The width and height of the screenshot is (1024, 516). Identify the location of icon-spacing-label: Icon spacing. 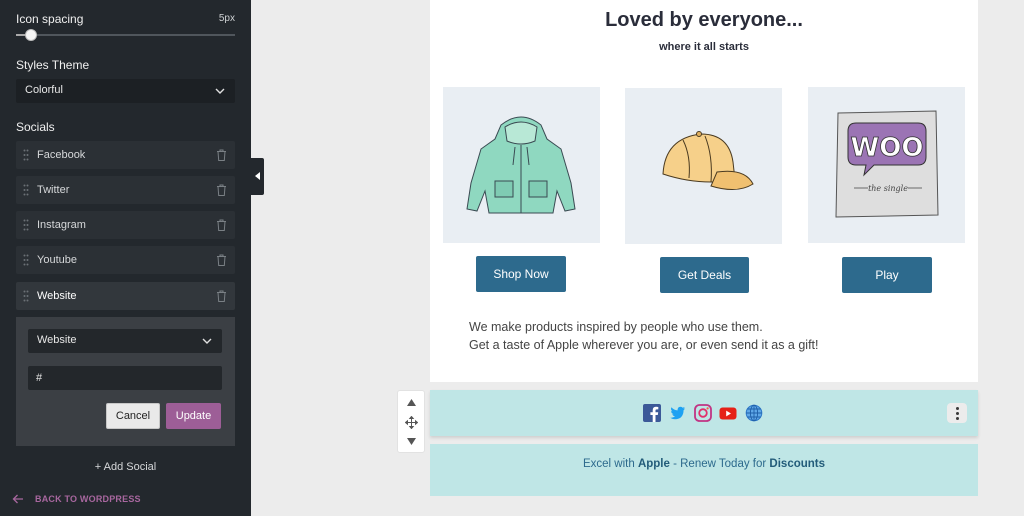
(50, 19).